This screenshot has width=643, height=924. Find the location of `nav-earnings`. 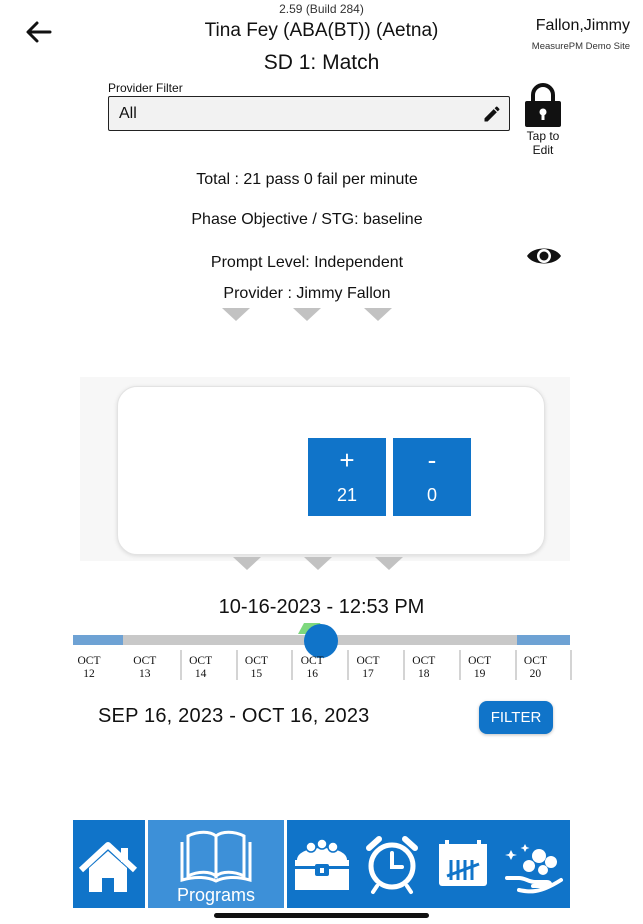

nav-earnings is located at coordinates (534, 864).